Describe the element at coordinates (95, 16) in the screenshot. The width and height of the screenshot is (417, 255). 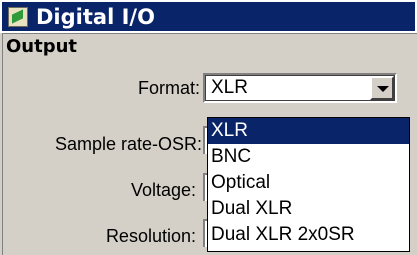
I see `window-title: Digital I/O` at that location.